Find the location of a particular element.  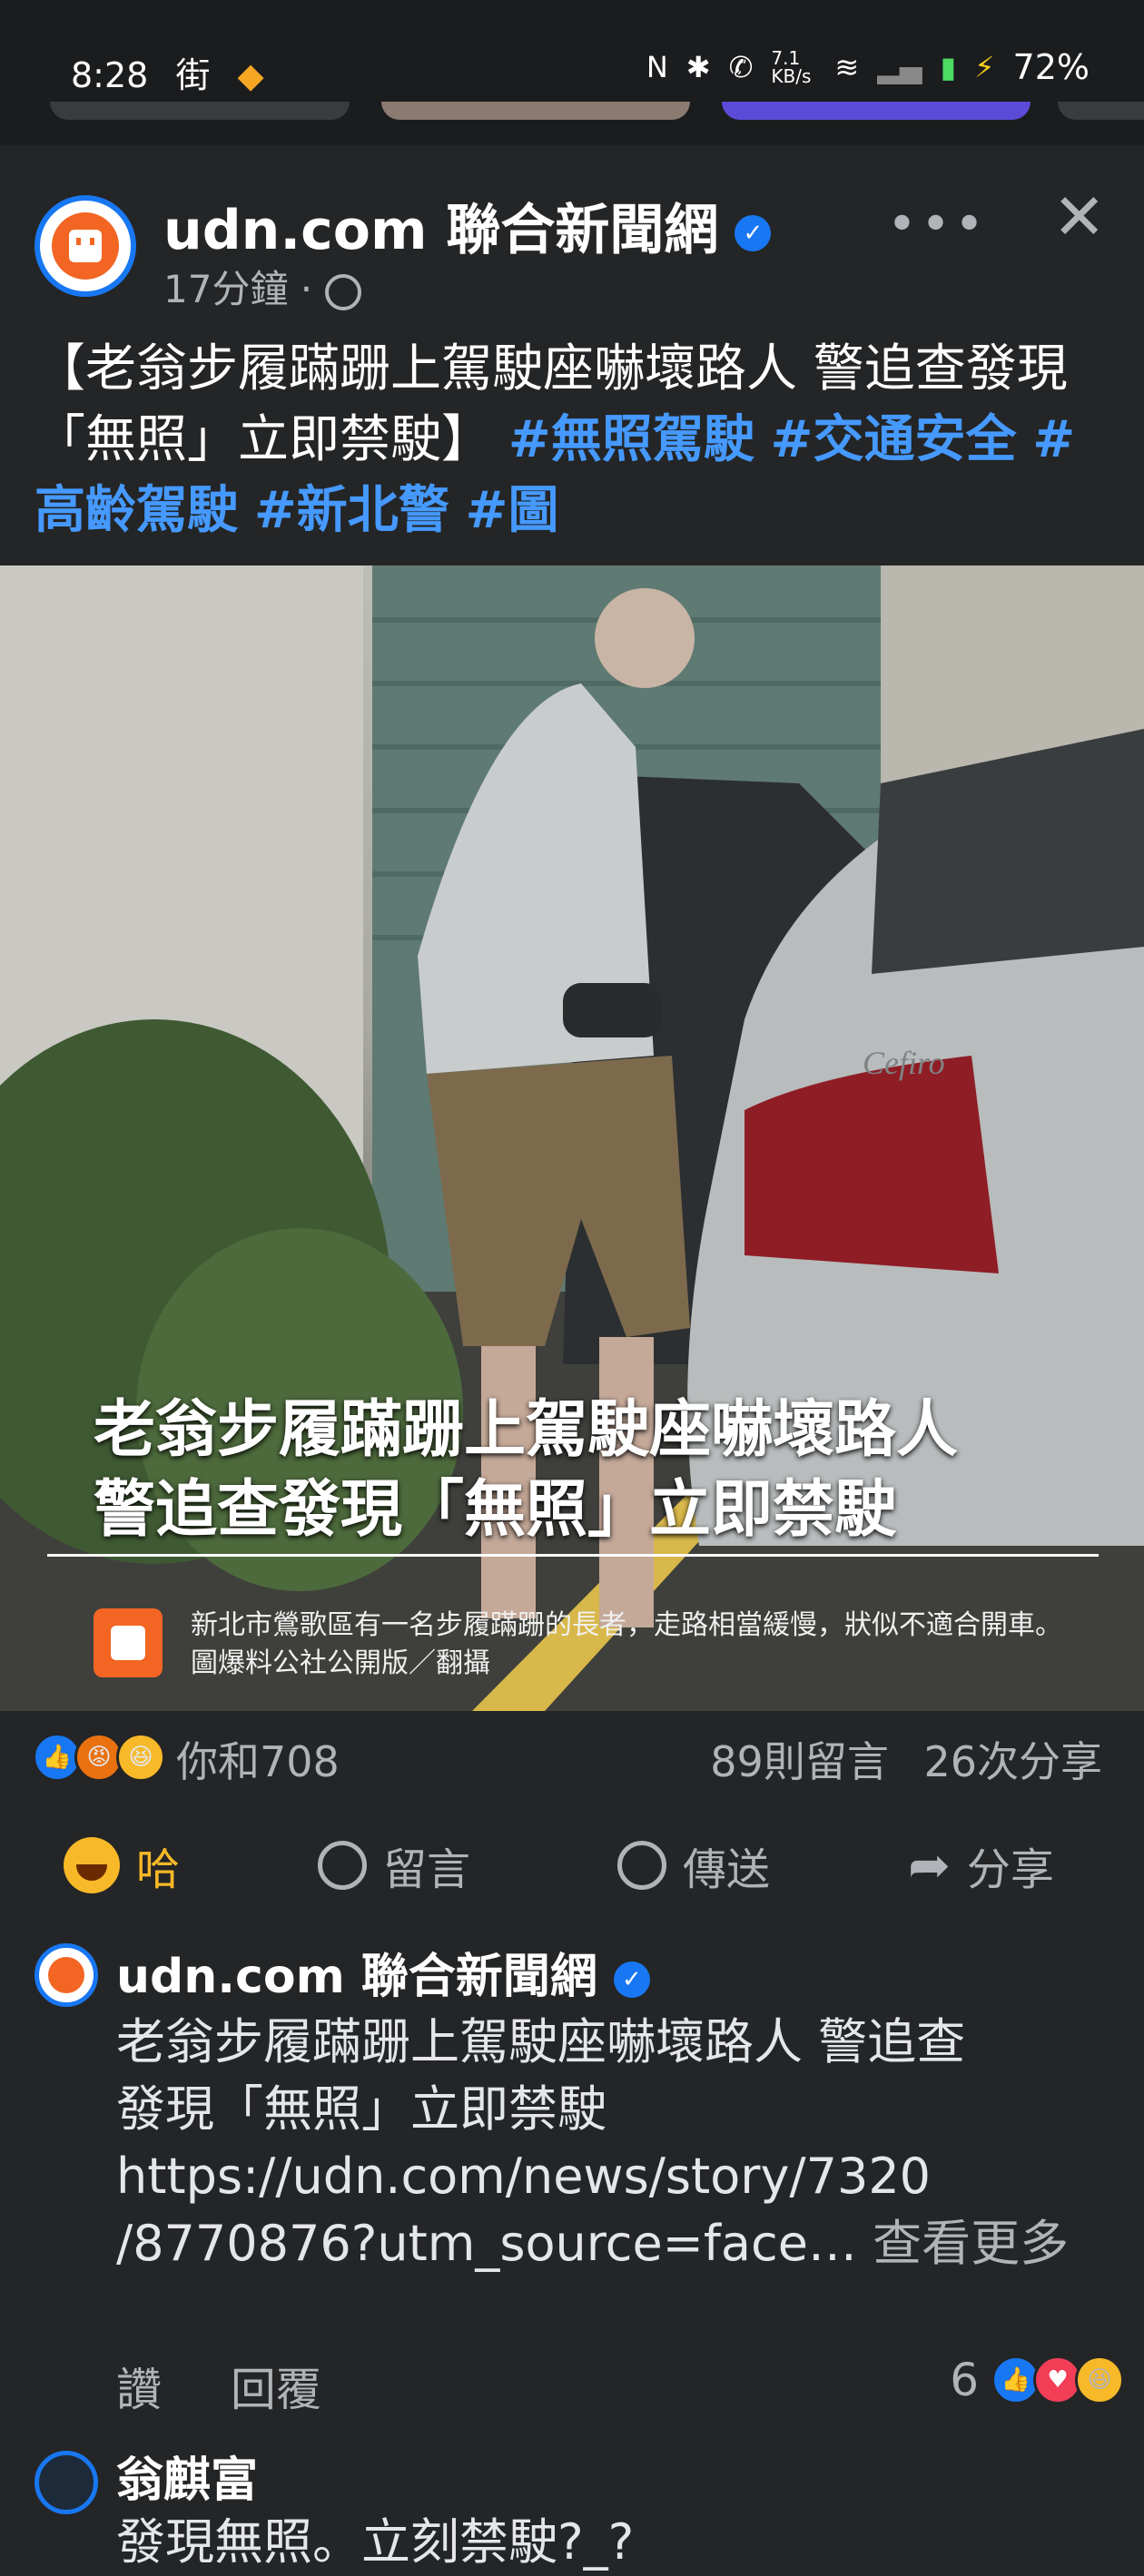

see-more-link: 查看更多 is located at coordinates (971, 2243).